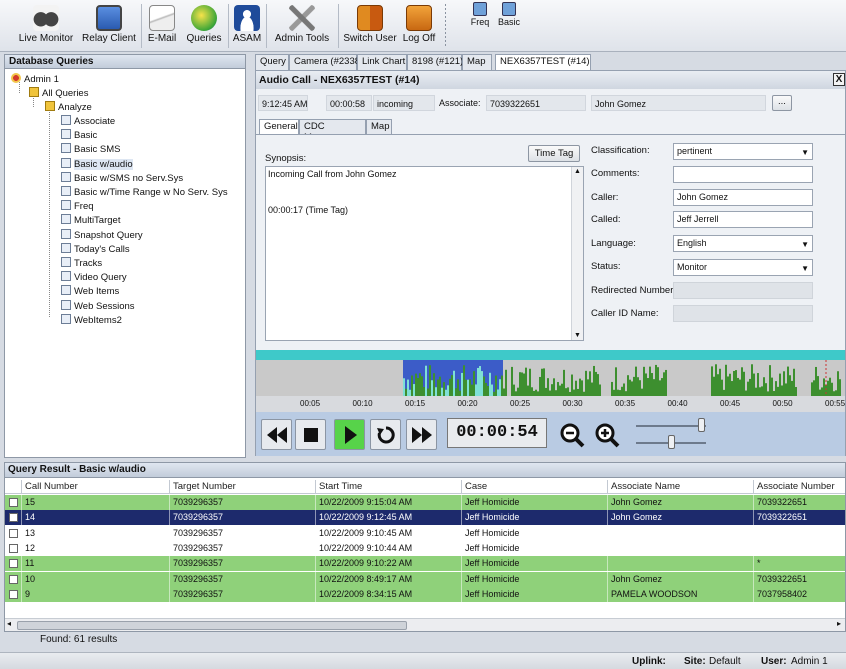 The height and width of the screenshot is (669, 846). What do you see at coordinates (743, 267) in the screenshot?
I see `status-select: Monitor ▼` at bounding box center [743, 267].